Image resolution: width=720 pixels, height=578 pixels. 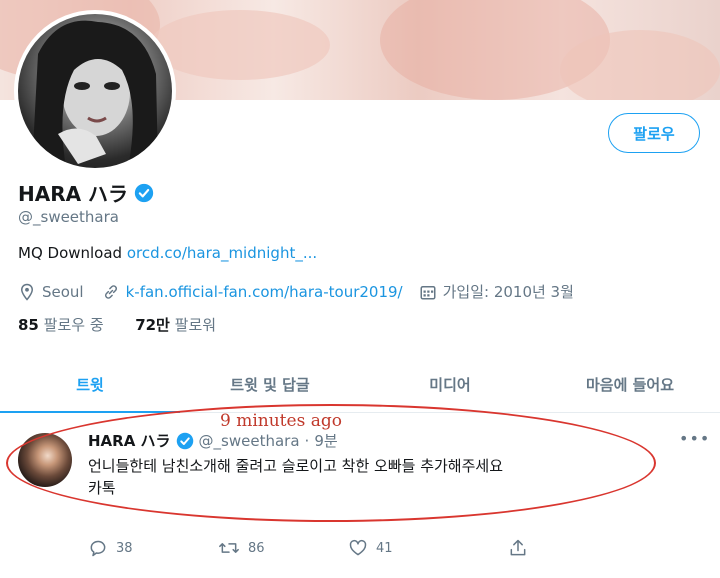 I want to click on retweet-button: 86, so click(x=283, y=548).